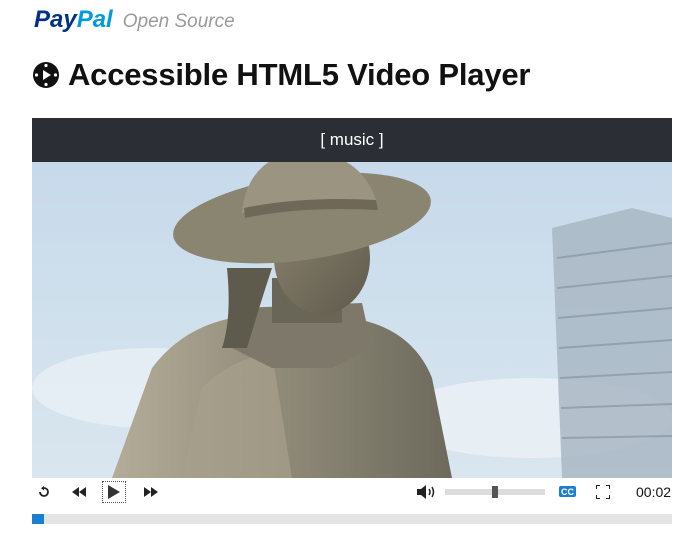 This screenshot has height=538, width=692. What do you see at coordinates (654, 492) in the screenshot?
I see `time-display: 00:02` at bounding box center [654, 492].